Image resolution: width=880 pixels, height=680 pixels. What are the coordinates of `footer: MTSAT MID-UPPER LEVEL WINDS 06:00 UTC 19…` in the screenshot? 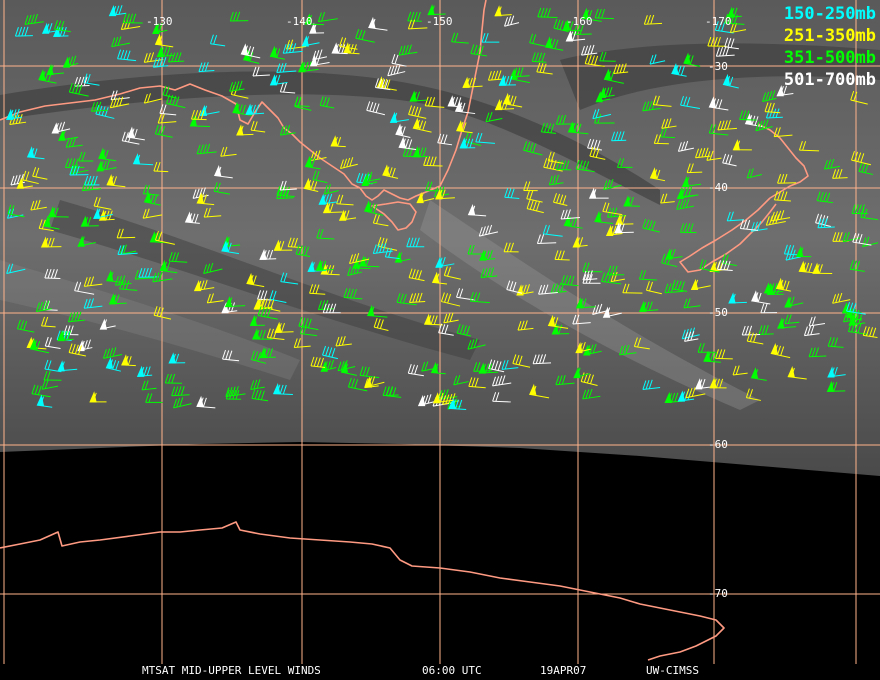 It's located at (440, 671).